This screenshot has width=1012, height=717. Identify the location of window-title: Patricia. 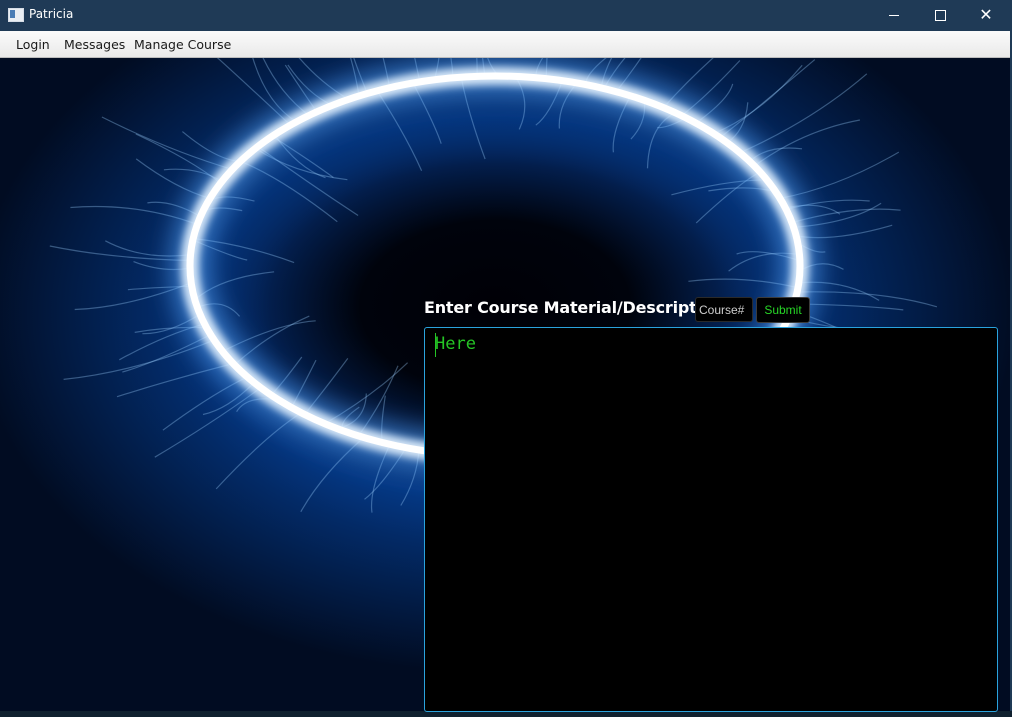
(51, 14).